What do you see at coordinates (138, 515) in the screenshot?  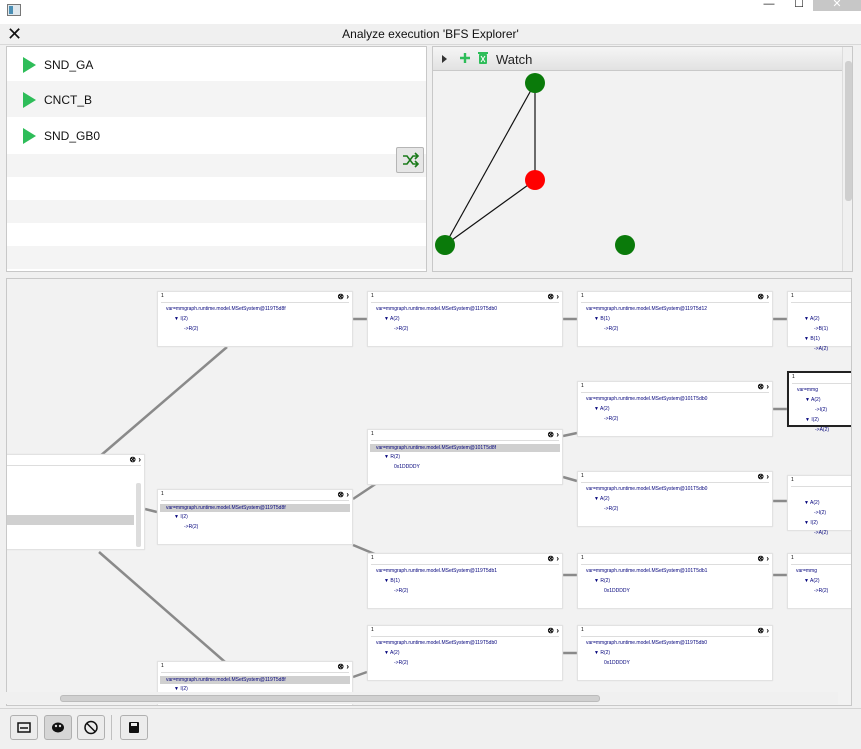 I see `state-scrollbar` at bounding box center [138, 515].